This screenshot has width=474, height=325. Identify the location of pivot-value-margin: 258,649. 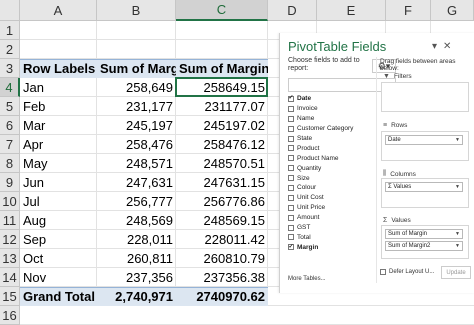
(136, 87).